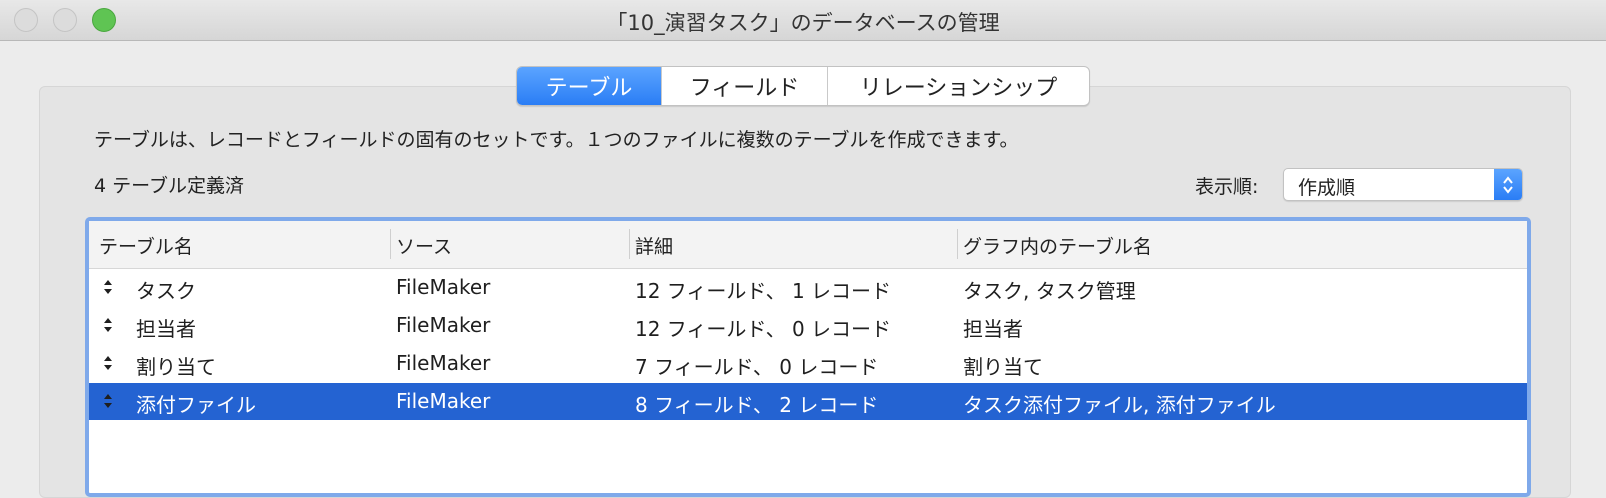  What do you see at coordinates (424, 245) in the screenshot?
I see `column-header-source: ソース` at bounding box center [424, 245].